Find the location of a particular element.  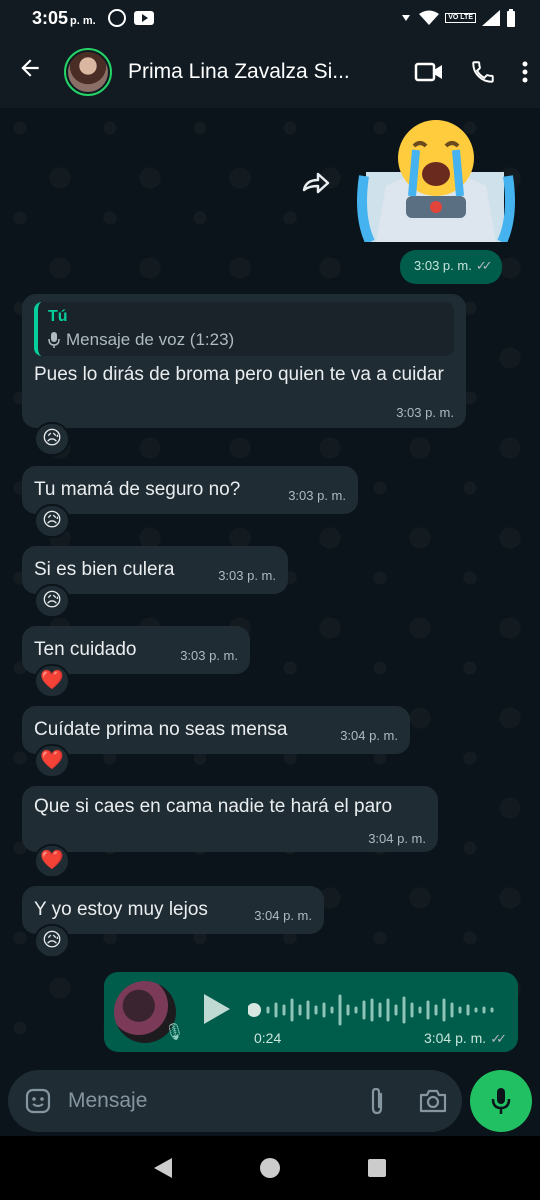

message-bubble: Y yo estoy muy lejos 3:04 p. m. is located at coordinates (173, 910).